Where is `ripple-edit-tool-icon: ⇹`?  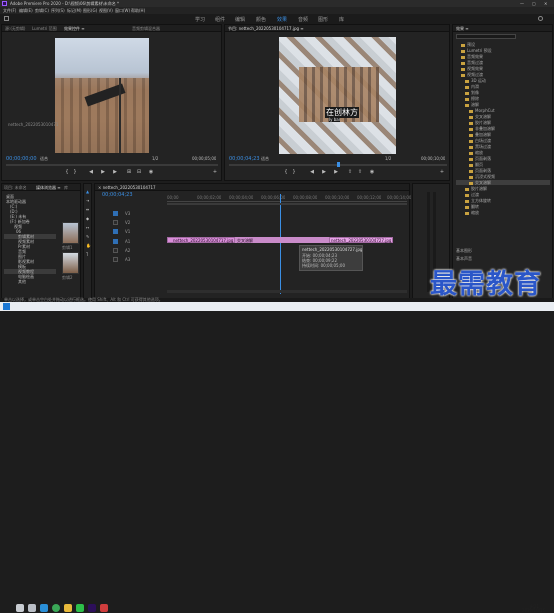
ripple-edit-tool-icon: ⇹ is located at coordinates (87, 209).